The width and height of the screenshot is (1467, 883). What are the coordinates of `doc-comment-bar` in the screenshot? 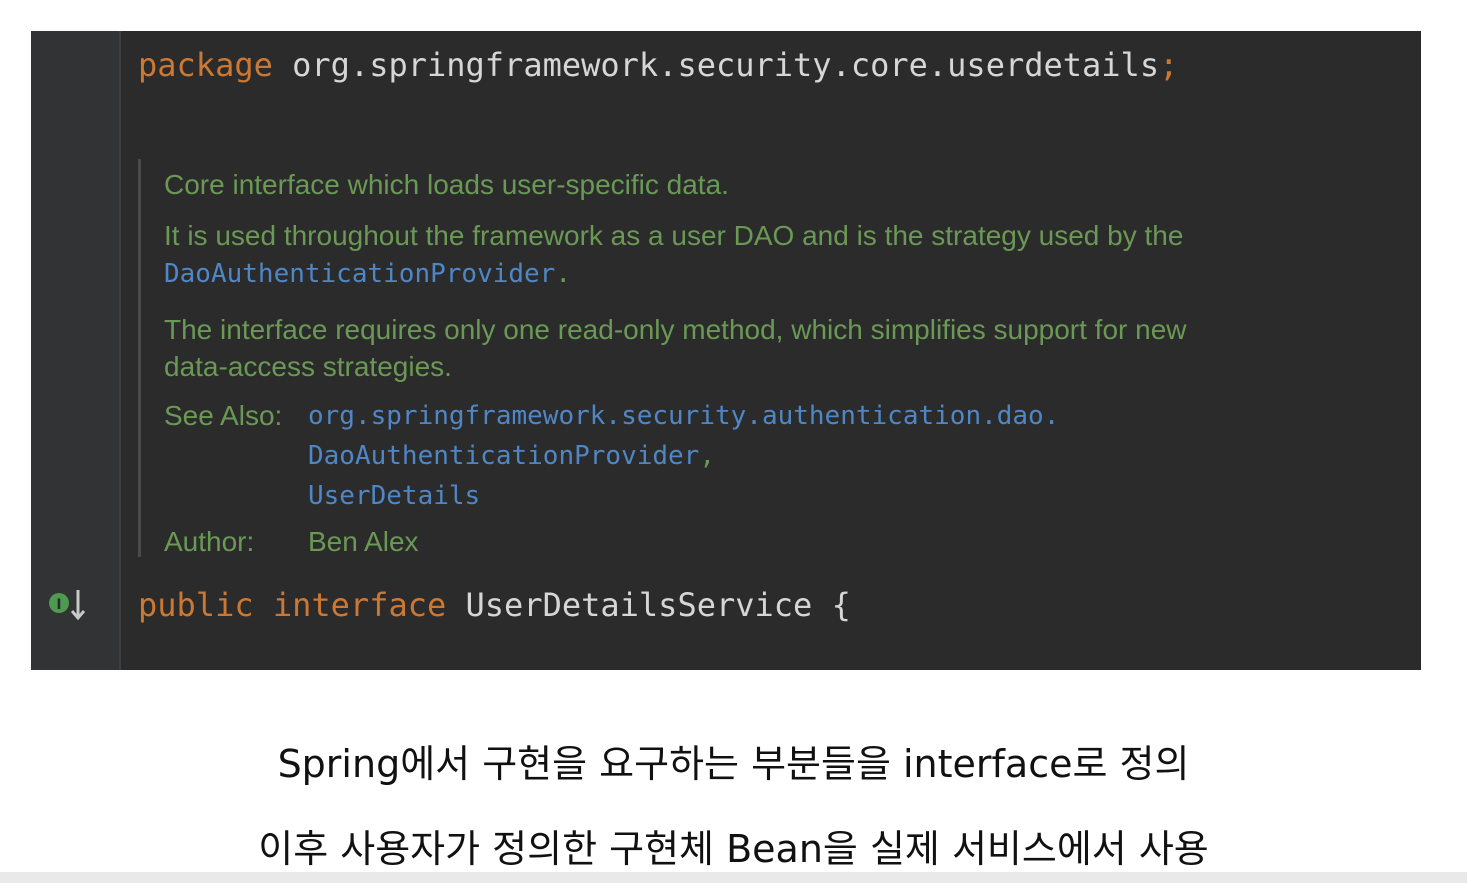 It's located at (139, 358).